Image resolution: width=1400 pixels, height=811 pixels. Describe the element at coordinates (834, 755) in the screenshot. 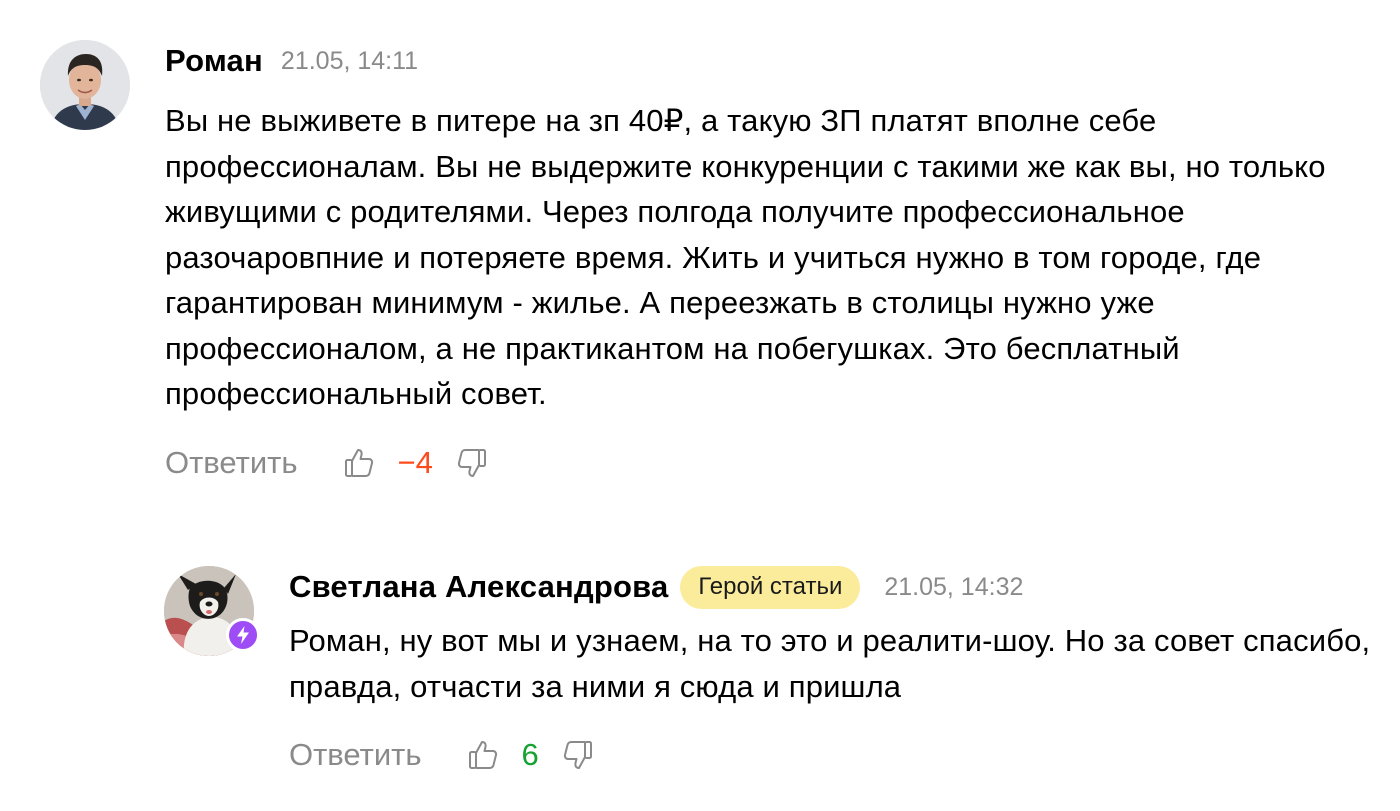

I see `comment-actions: Ответить 6` at that location.